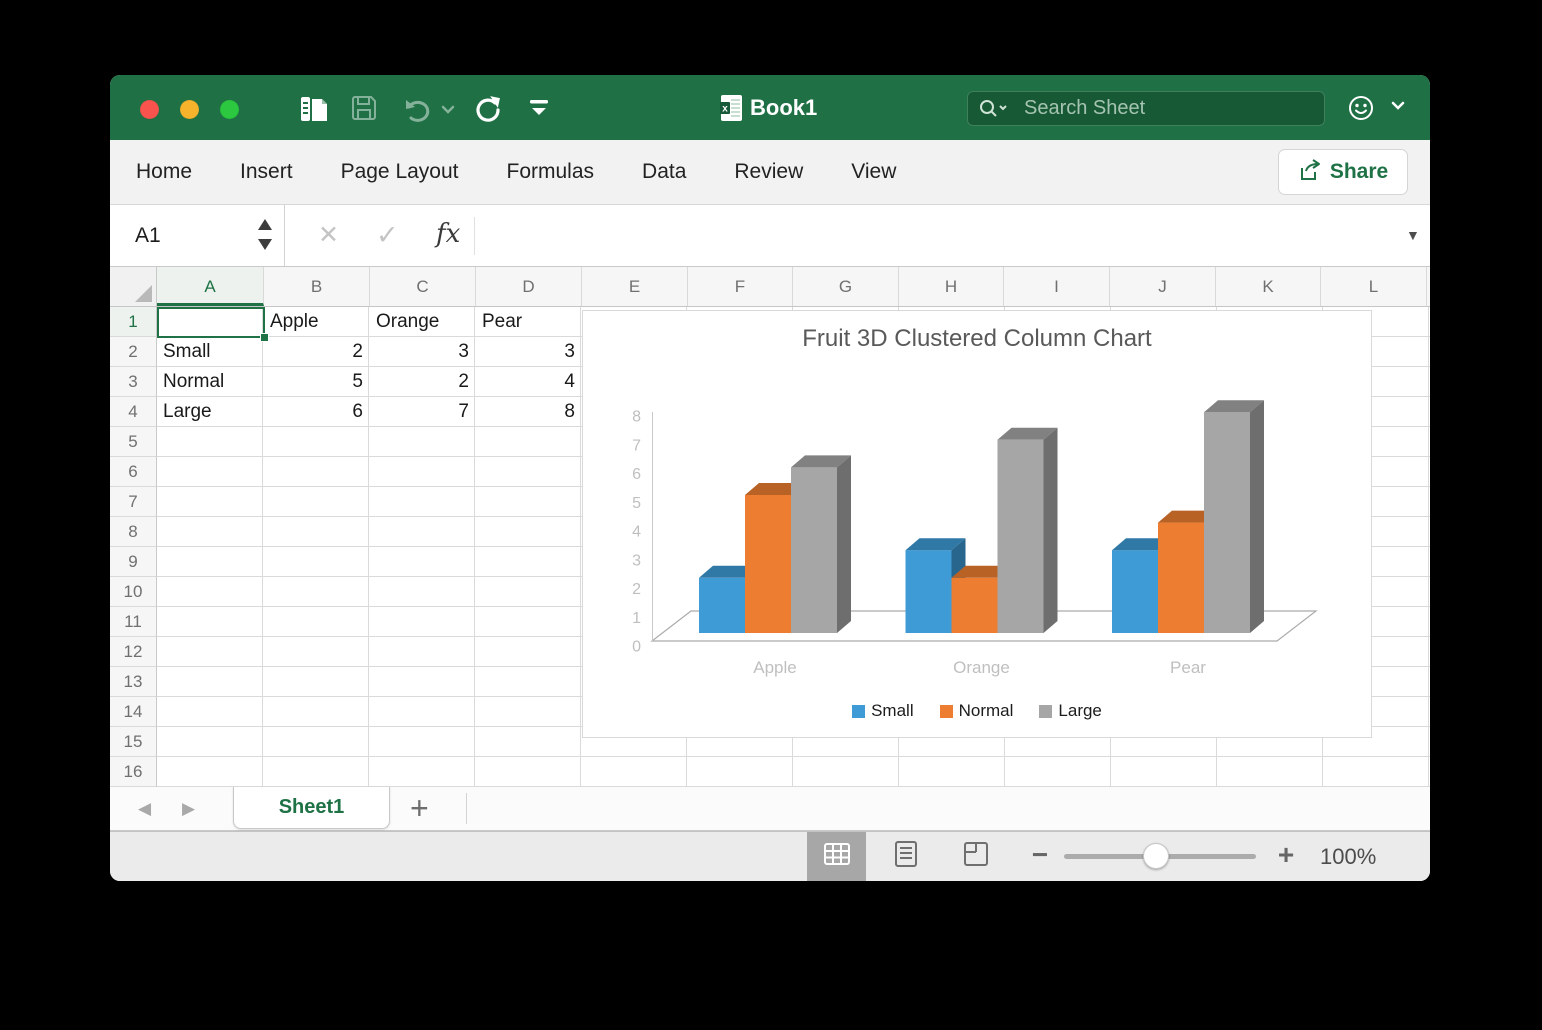  What do you see at coordinates (144, 809) in the screenshot?
I see `scroll-left-icon: ◀` at bounding box center [144, 809].